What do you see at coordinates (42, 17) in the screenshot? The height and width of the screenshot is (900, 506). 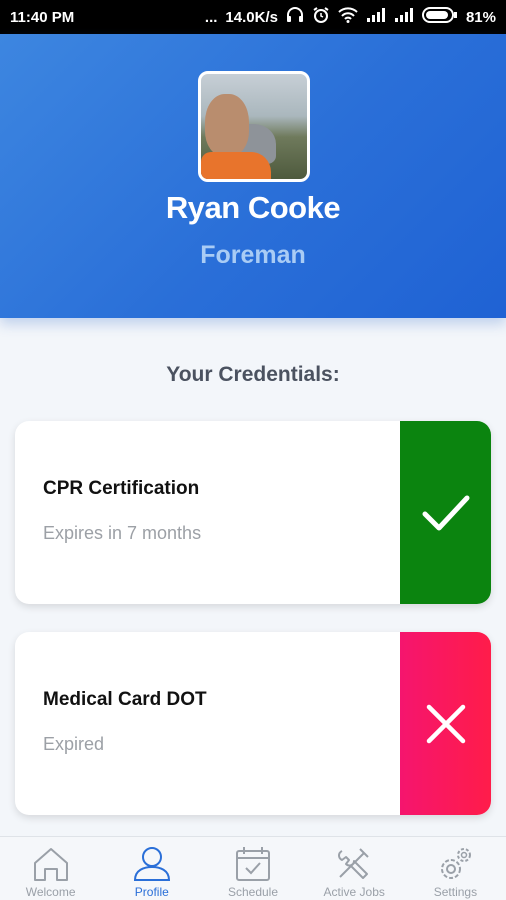 I see `status-time: 11:40 PM` at bounding box center [42, 17].